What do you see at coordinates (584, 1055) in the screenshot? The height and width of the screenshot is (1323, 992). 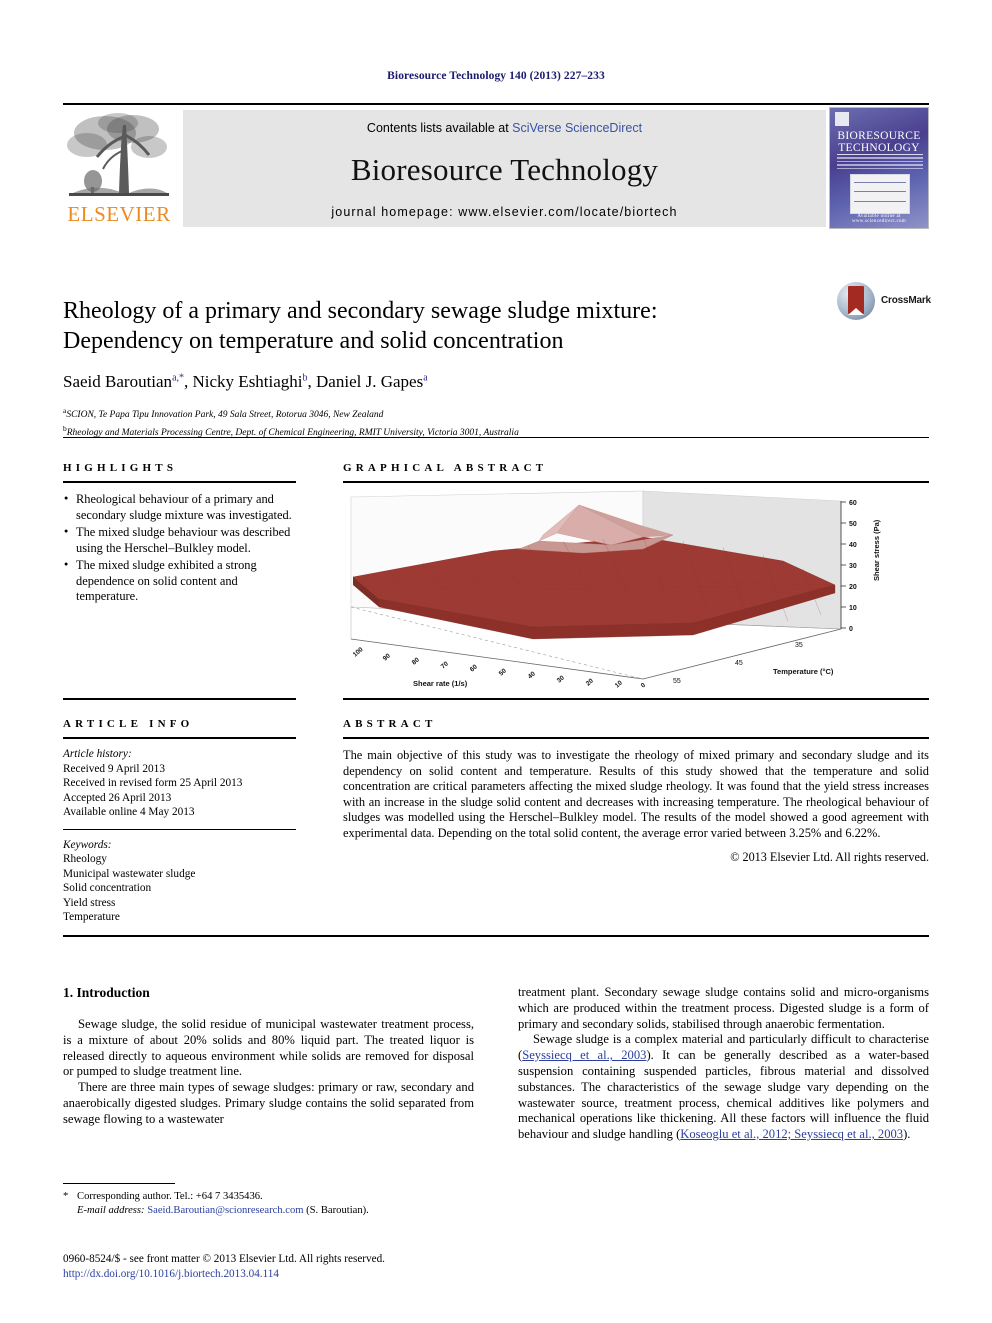 I see `citation-link: Seyssiecq et al., 2003` at bounding box center [584, 1055].